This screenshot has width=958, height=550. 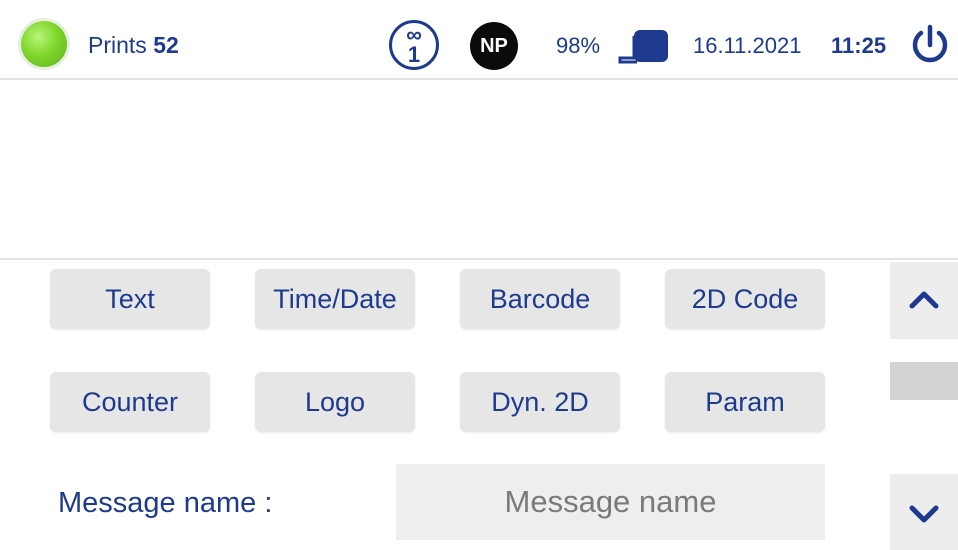 I want to click on barcode-button: Barcode, so click(x=540, y=299).